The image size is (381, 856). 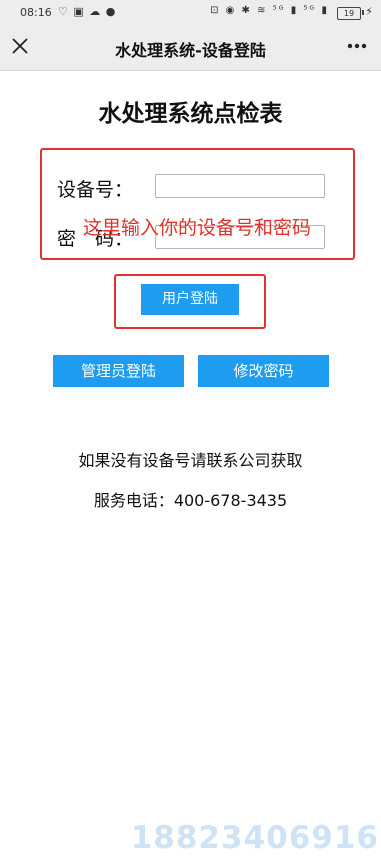 I want to click on device-number-label: 设备号：, so click(x=95, y=190).